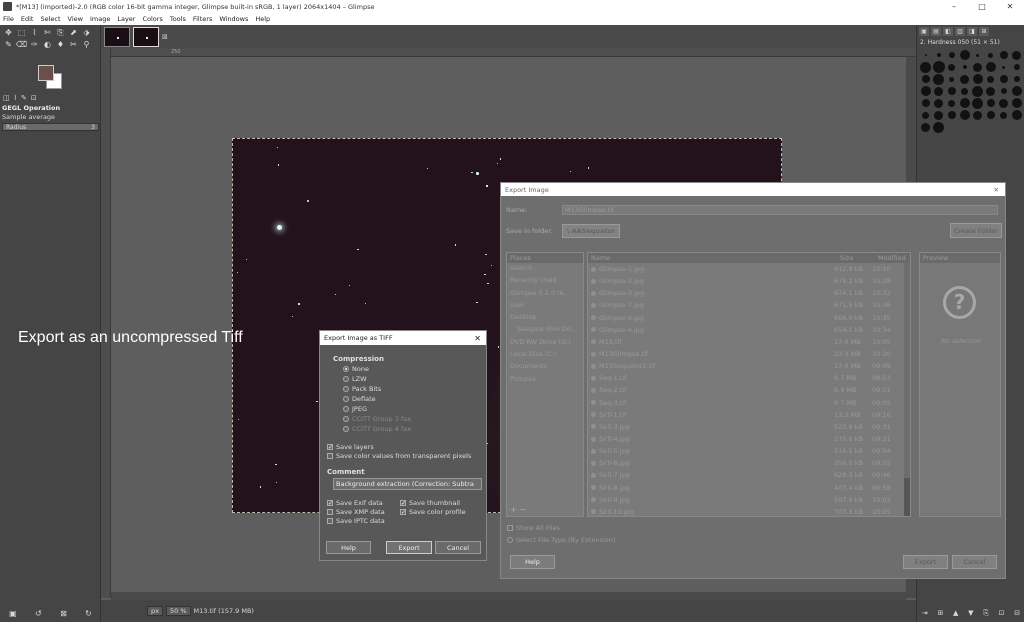  I want to click on help-button: Help, so click(532, 562).